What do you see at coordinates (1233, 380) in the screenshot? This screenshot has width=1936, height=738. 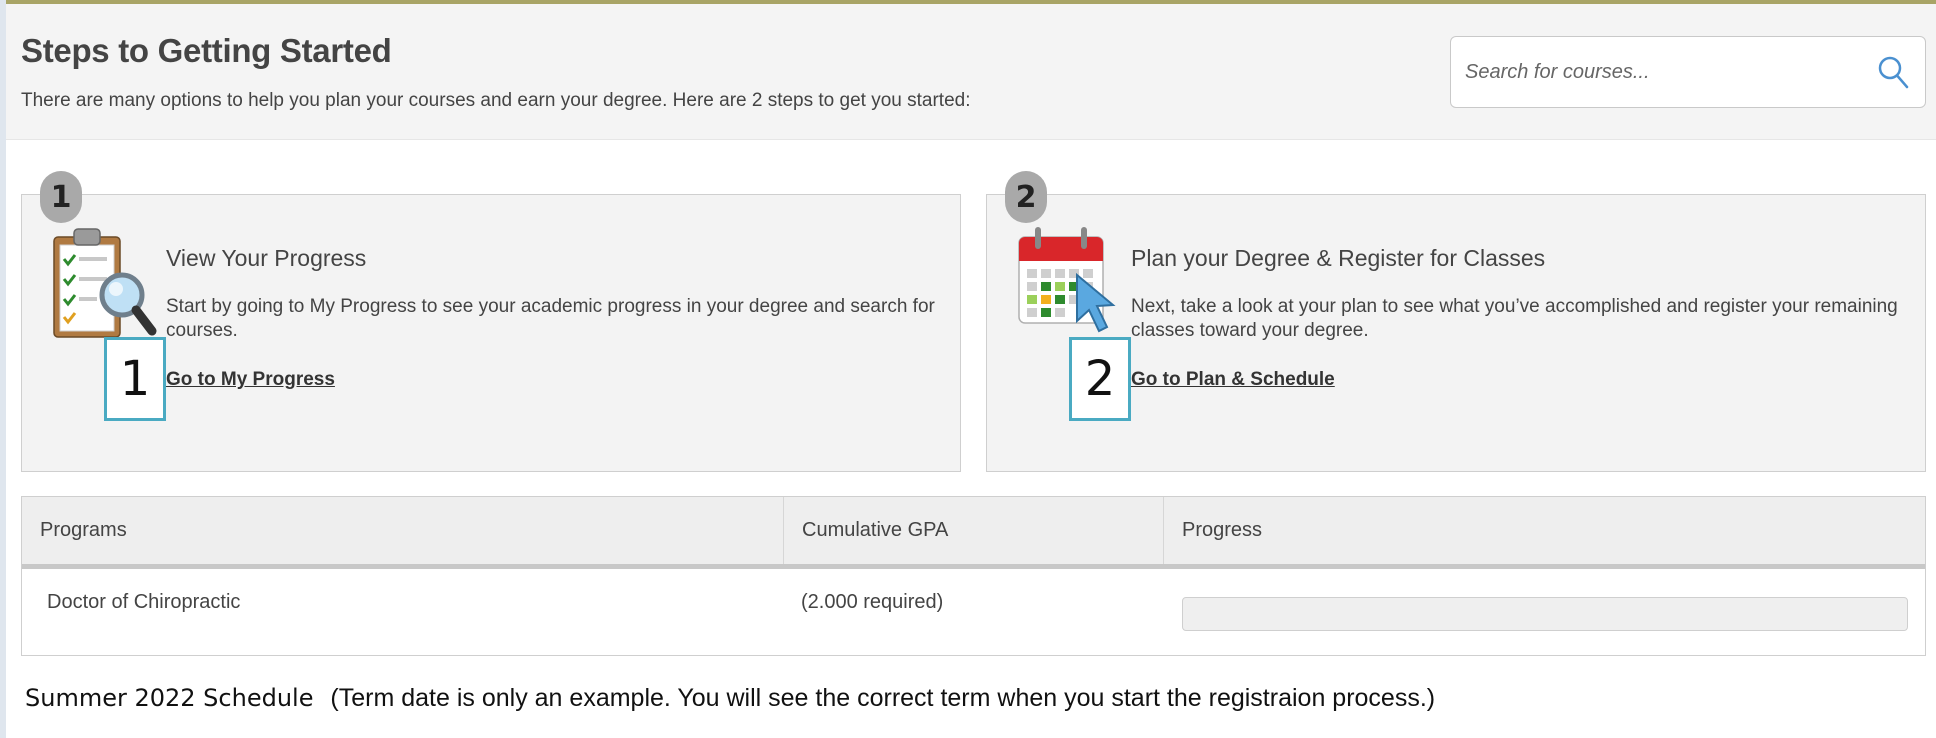 I see `go-to-plan-schedule-link: Go to Plan & Schedule` at bounding box center [1233, 380].